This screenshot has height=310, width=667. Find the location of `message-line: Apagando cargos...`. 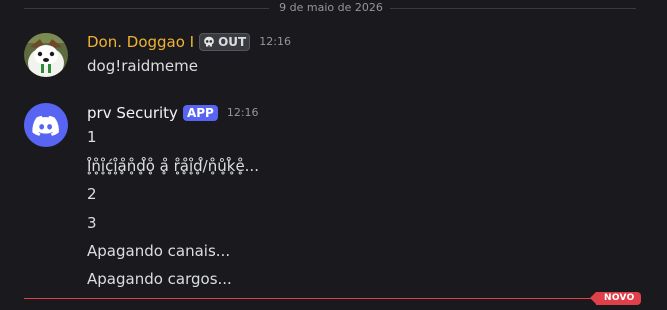

message-line: Apagando cargos... is located at coordinates (159, 279).